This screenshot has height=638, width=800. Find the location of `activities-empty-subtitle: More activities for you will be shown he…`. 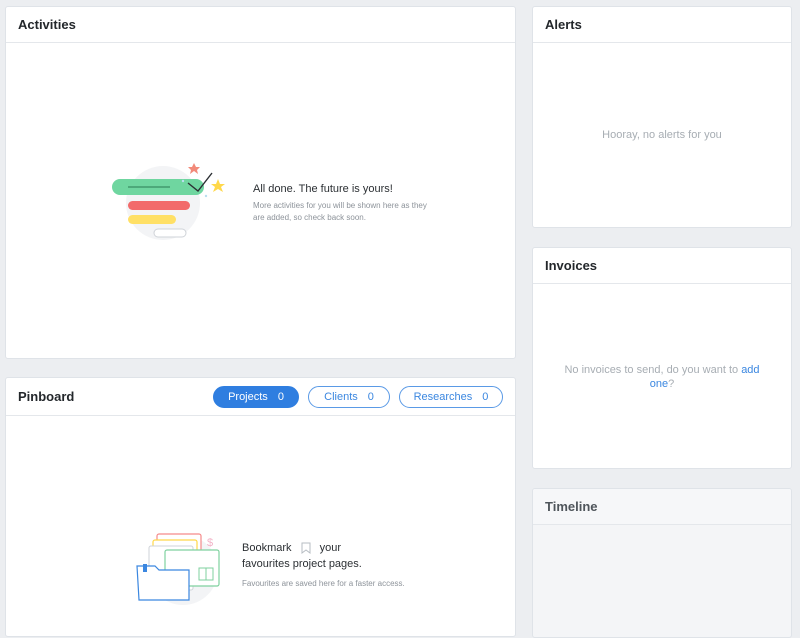

activities-empty-subtitle: More activities for you will be shown he… is located at coordinates (340, 211).